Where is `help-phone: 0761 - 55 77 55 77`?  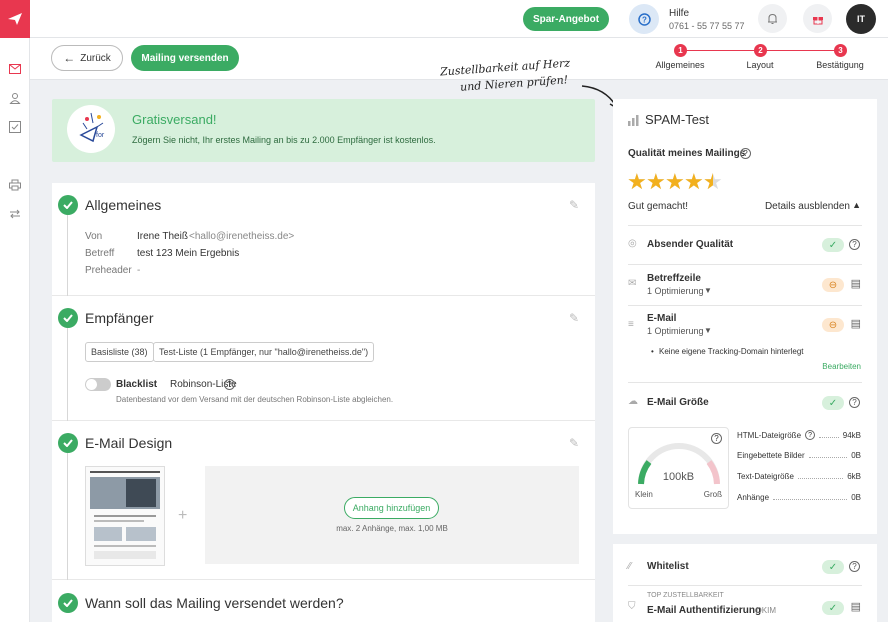 help-phone: 0761 - 55 77 55 77 is located at coordinates (707, 26).